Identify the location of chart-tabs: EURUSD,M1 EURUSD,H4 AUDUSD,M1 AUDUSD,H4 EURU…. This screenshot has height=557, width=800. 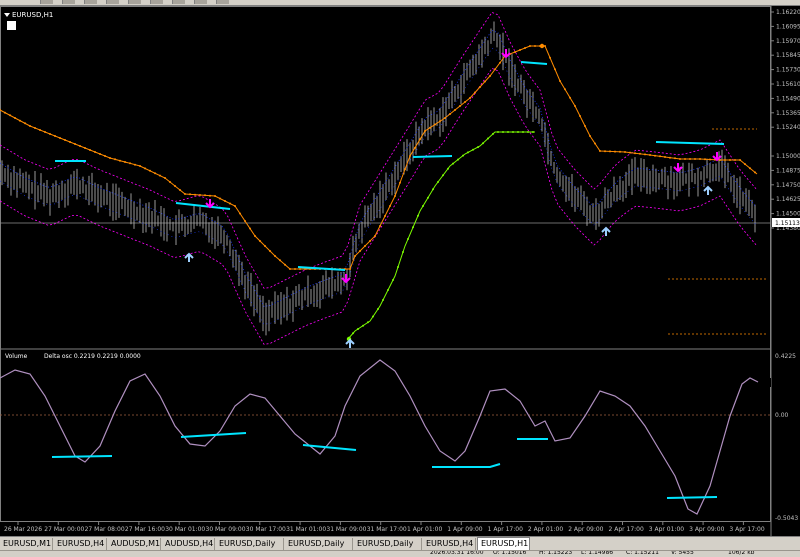
(400, 543).